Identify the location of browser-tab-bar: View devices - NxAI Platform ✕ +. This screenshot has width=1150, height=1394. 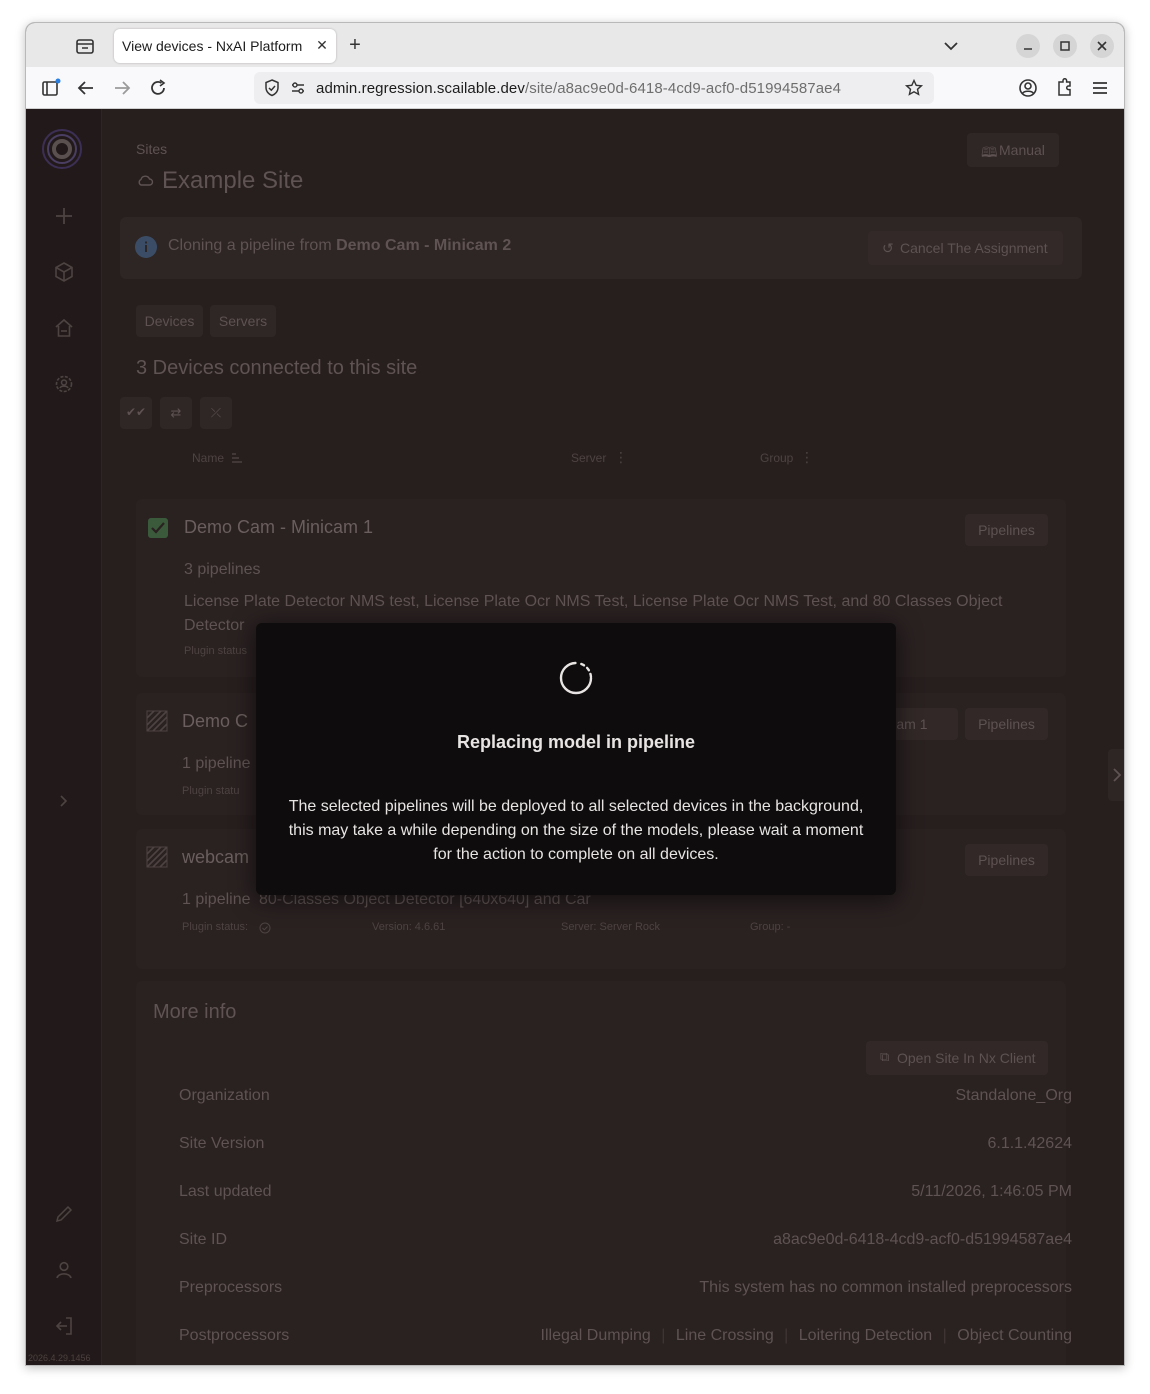
(575, 45).